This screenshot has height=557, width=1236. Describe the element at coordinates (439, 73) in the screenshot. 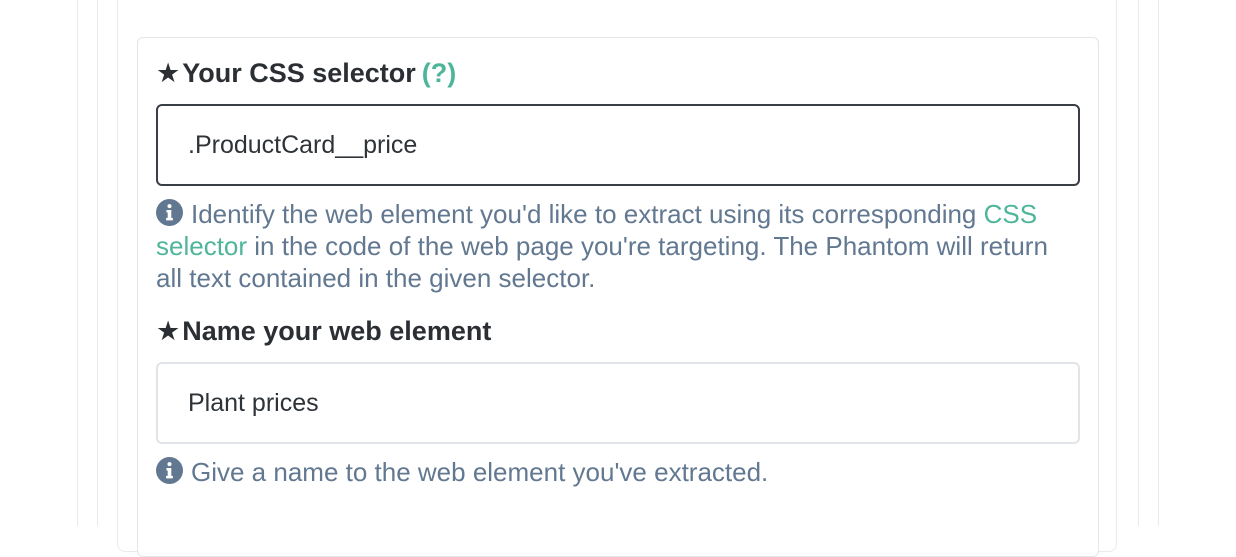

I see `help-link: (?)` at that location.